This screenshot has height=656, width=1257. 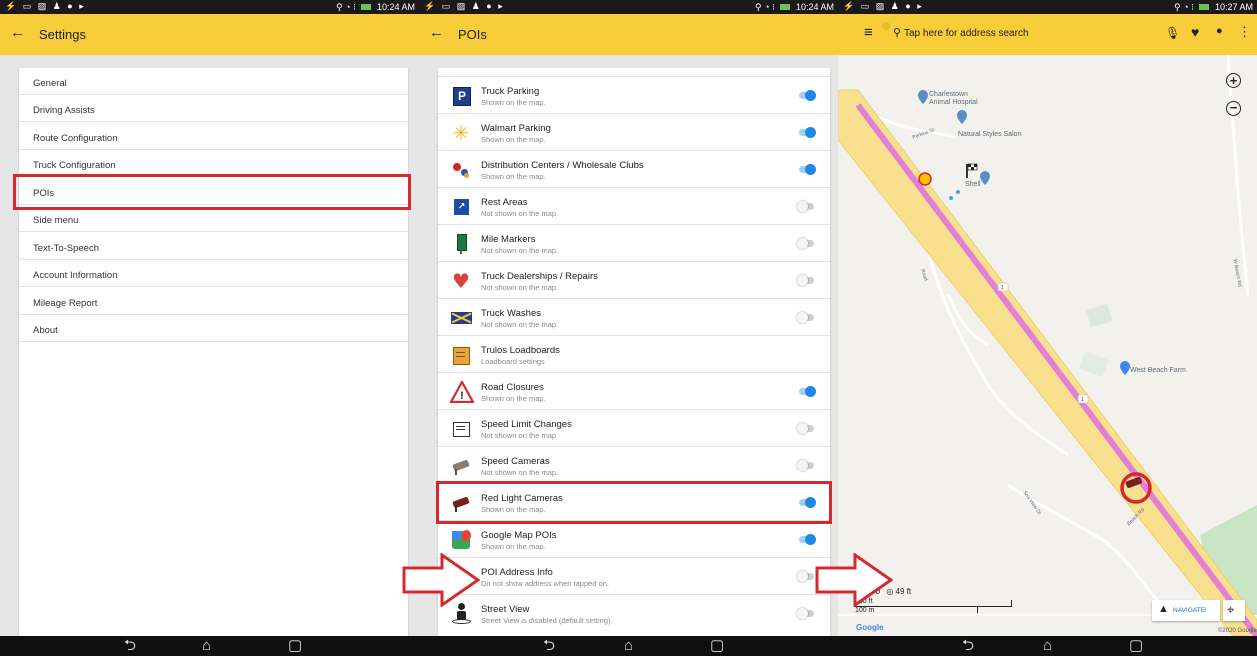 I want to click on zoom-in-icon: +, so click(x=1233, y=80).